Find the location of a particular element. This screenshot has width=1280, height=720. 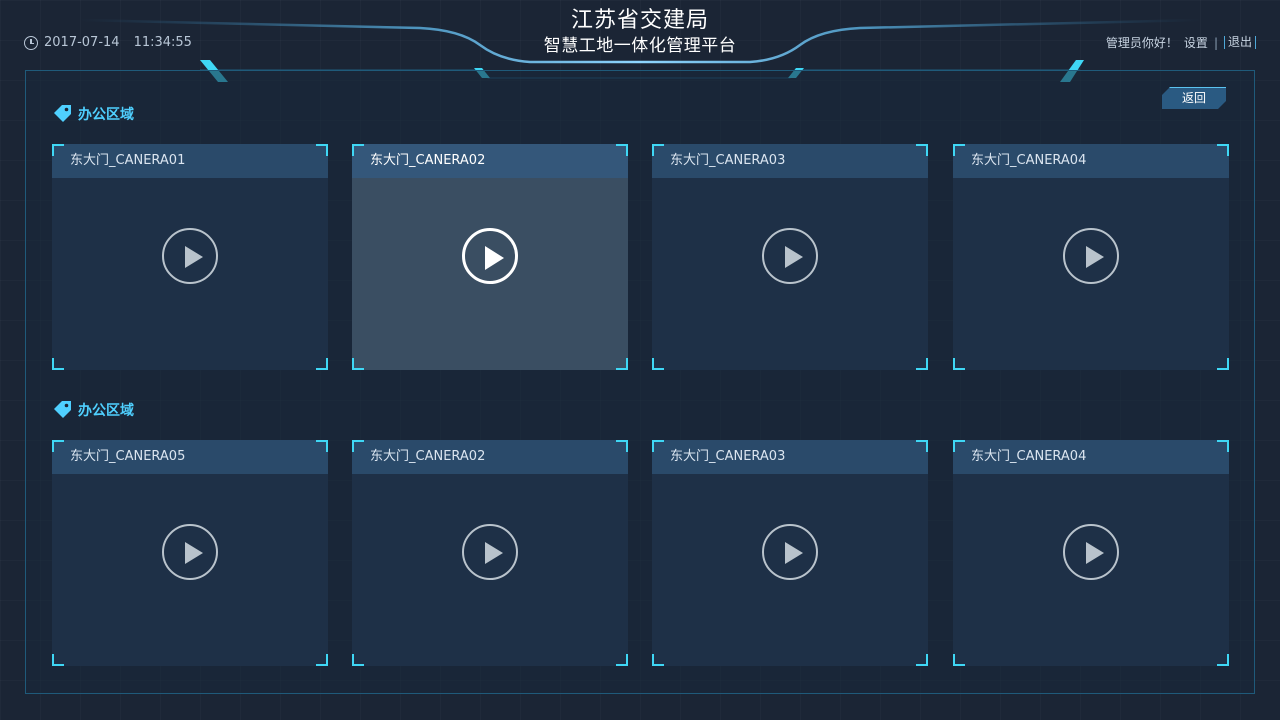

settings-link: 设置 is located at coordinates (1196, 42).